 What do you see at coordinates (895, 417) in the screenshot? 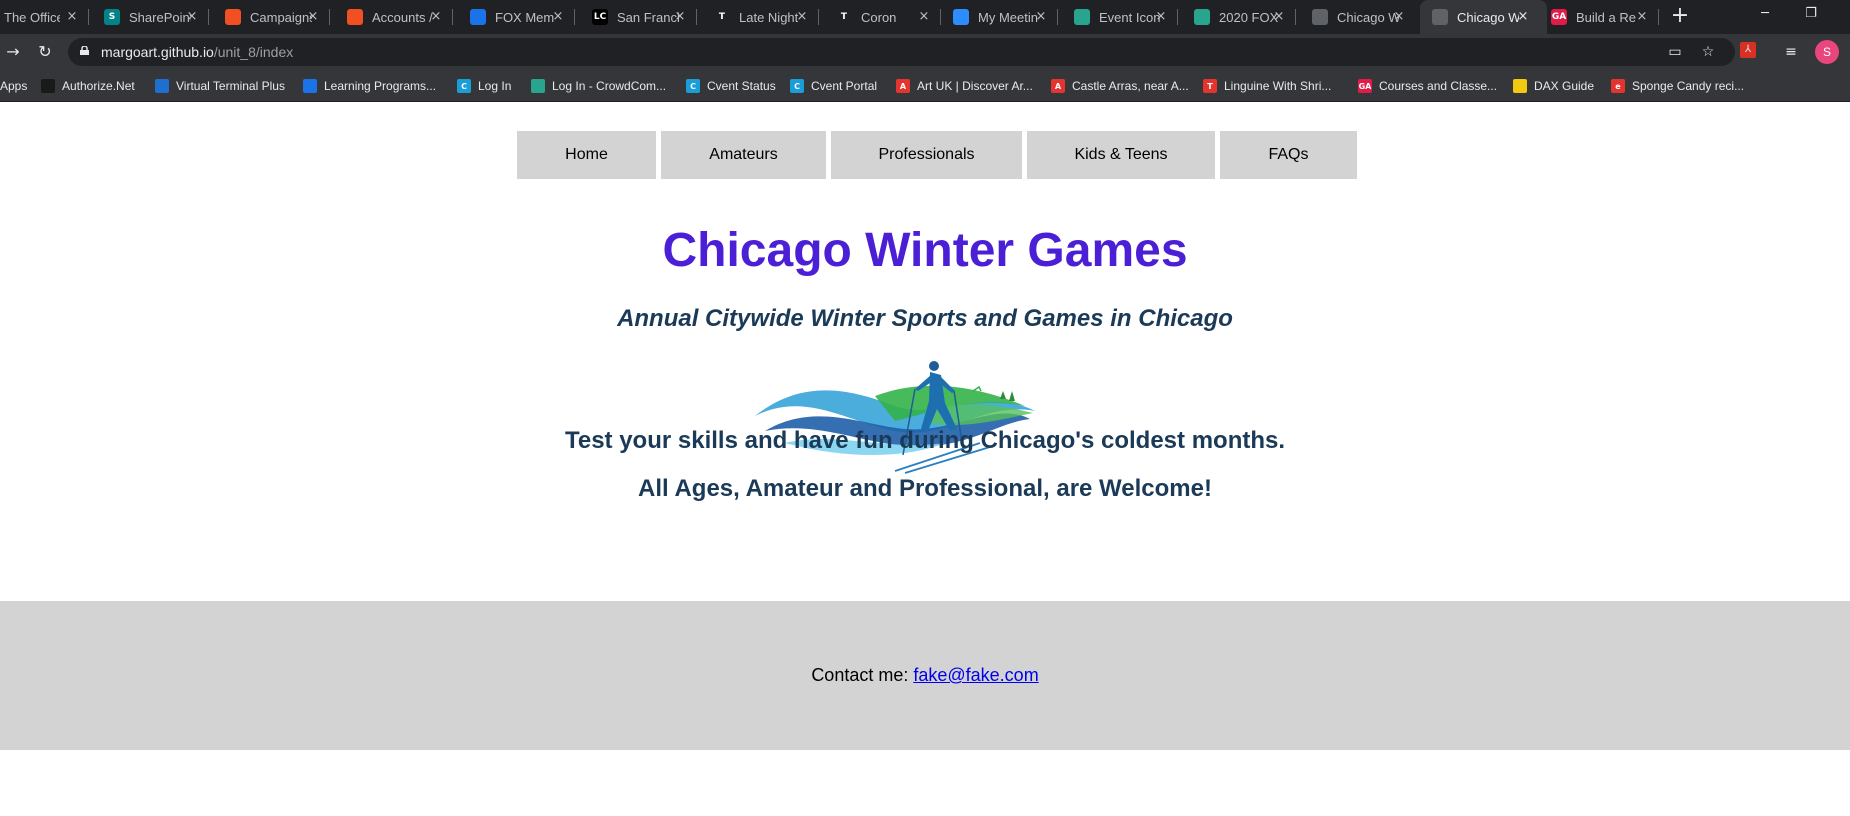
I see `skier-logo-image` at bounding box center [895, 417].